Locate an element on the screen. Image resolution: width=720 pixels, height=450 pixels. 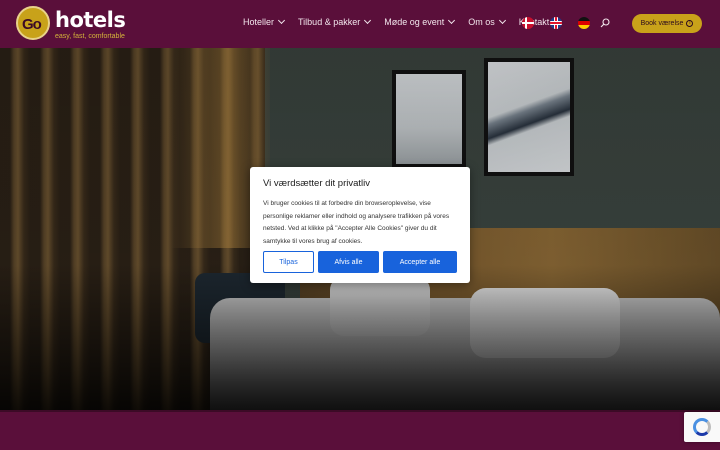
logo-wordmark: hotels is located at coordinates (90, 20).